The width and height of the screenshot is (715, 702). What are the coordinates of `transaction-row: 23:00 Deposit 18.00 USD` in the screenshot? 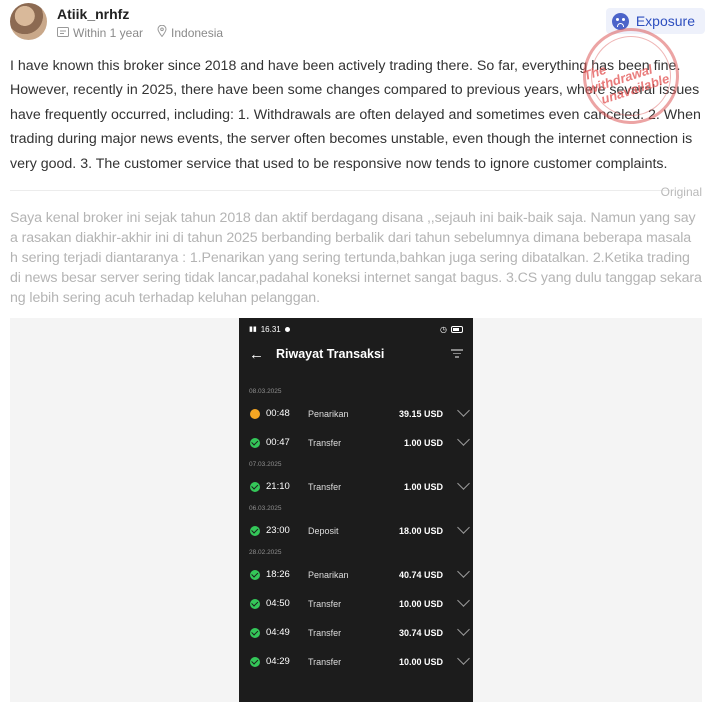 It's located at (356, 530).